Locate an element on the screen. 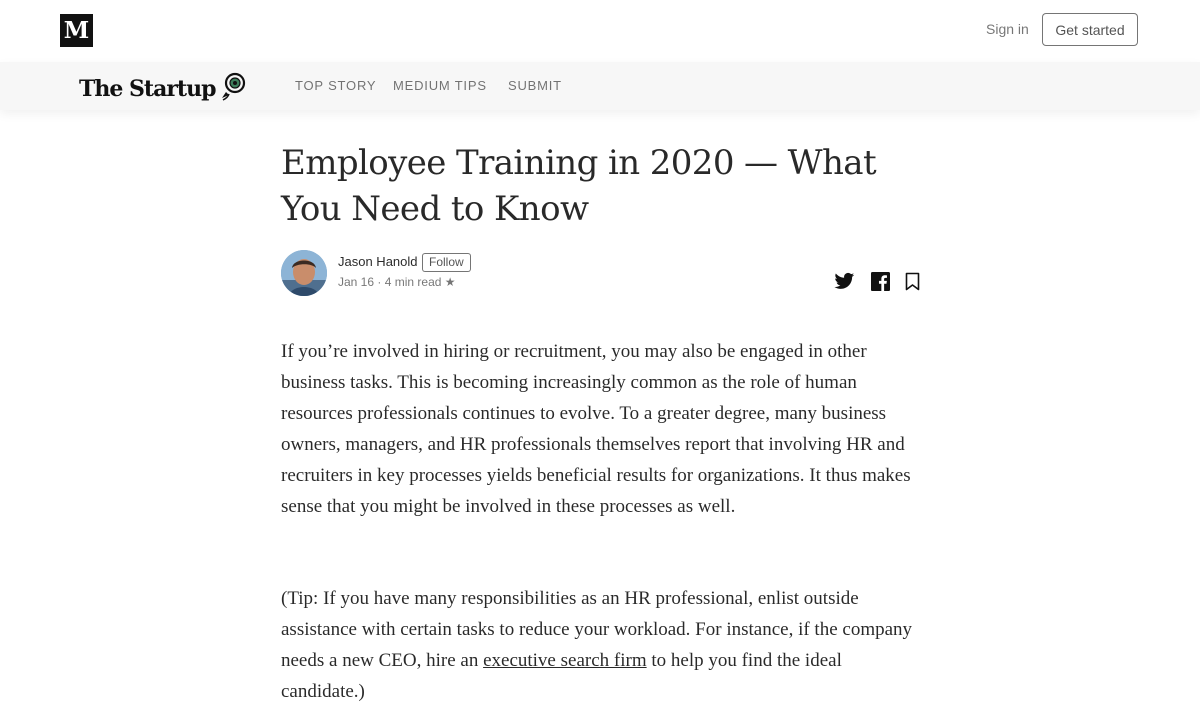 Image resolution: width=1200 pixels, height=720 pixels. author-avatar is located at coordinates (304, 273).